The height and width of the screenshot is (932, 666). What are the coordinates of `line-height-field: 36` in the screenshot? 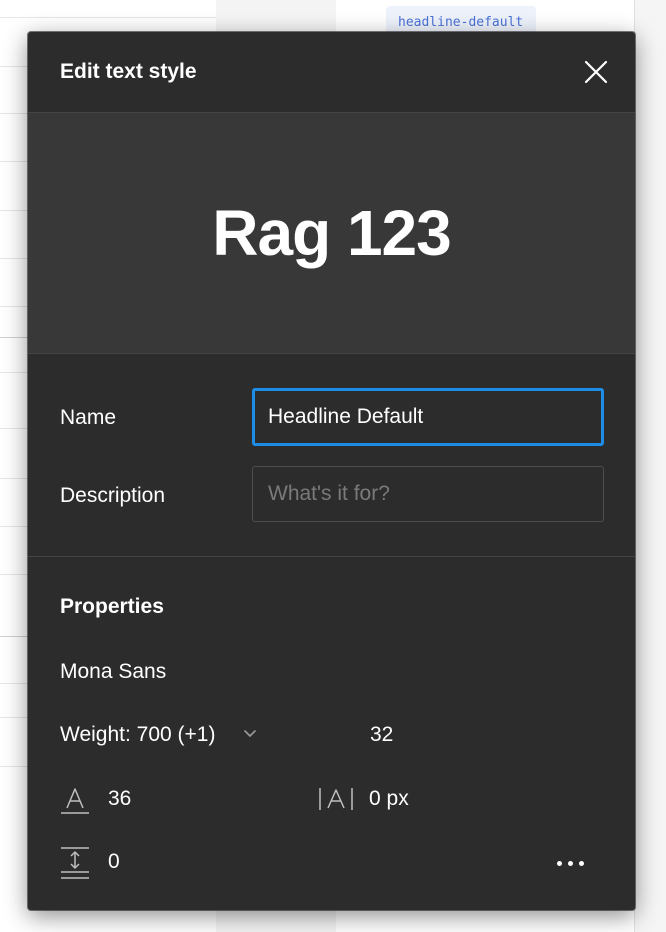 It's located at (119, 799).